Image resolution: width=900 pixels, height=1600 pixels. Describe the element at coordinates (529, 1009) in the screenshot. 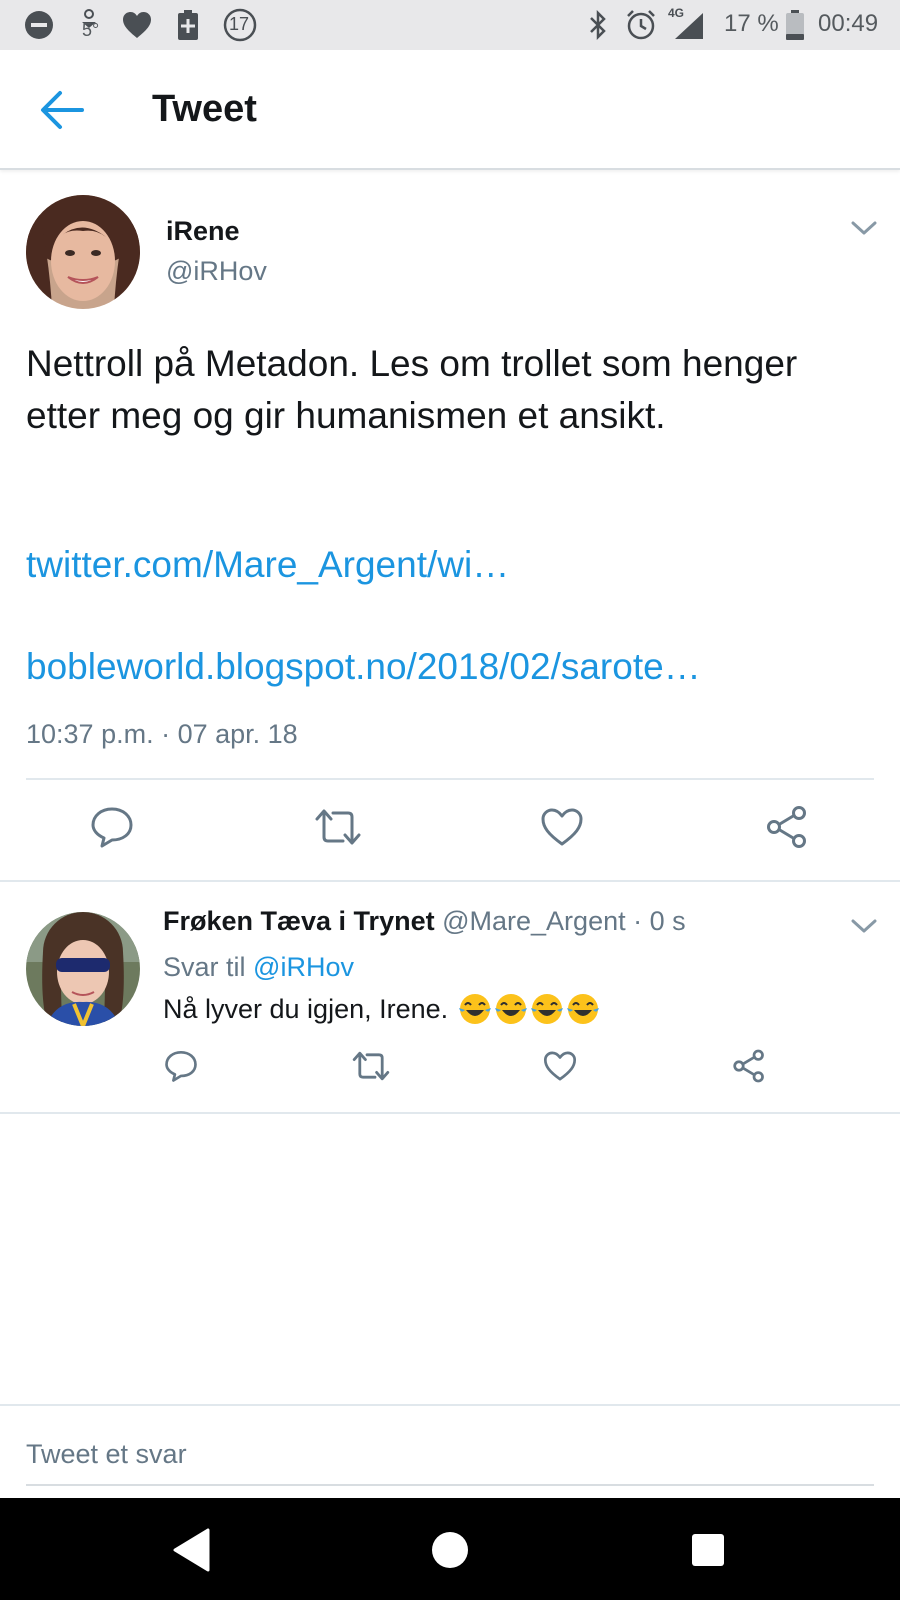

I see `emoji-row` at that location.